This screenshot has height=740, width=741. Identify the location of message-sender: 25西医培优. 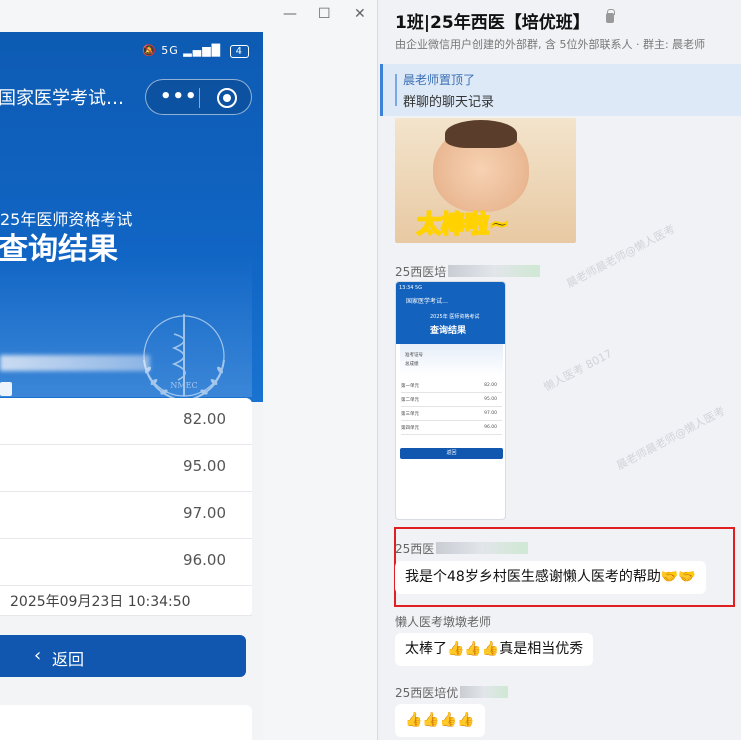
(452, 692).